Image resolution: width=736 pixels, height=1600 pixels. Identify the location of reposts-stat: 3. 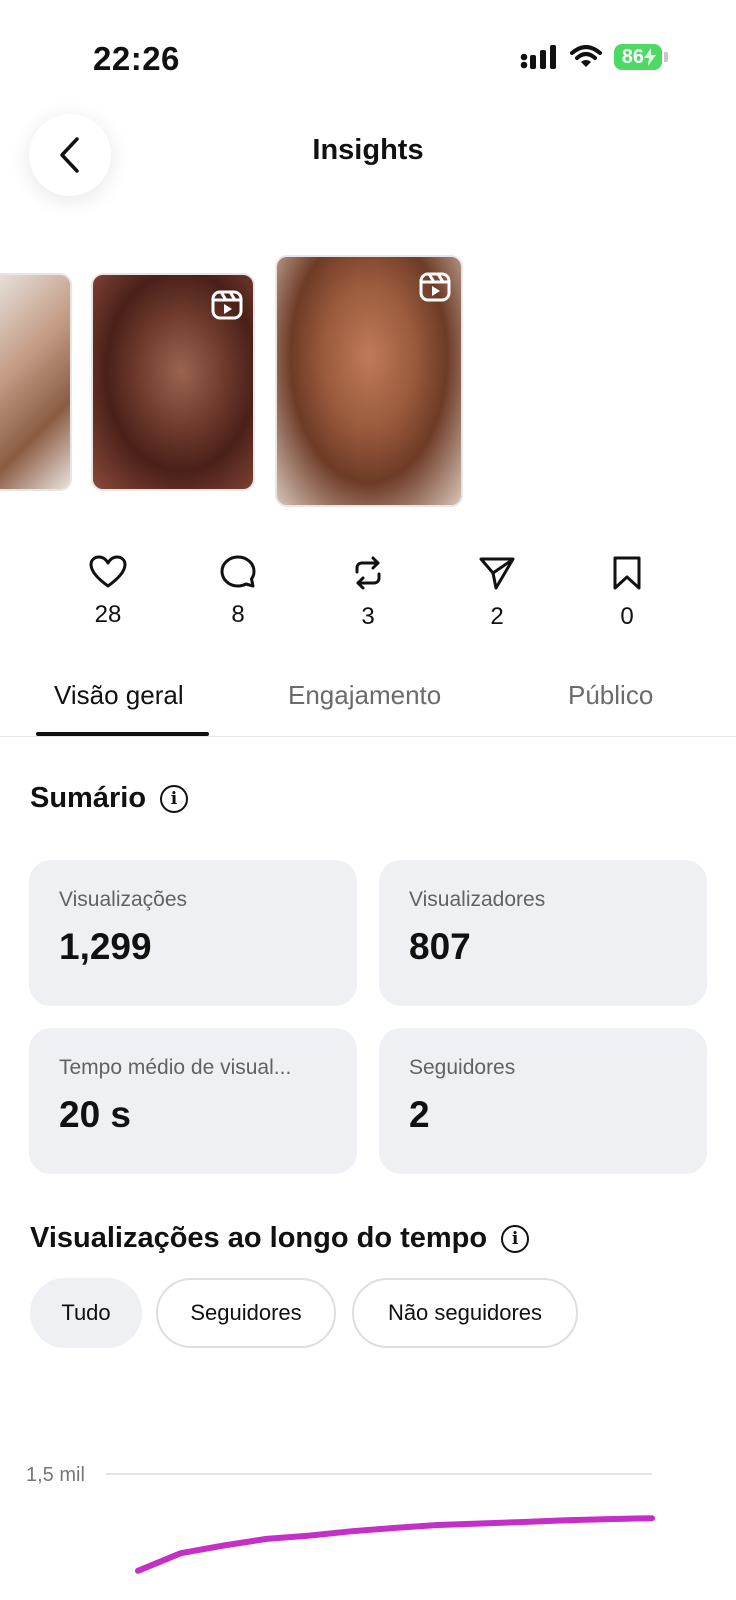
(368, 593).